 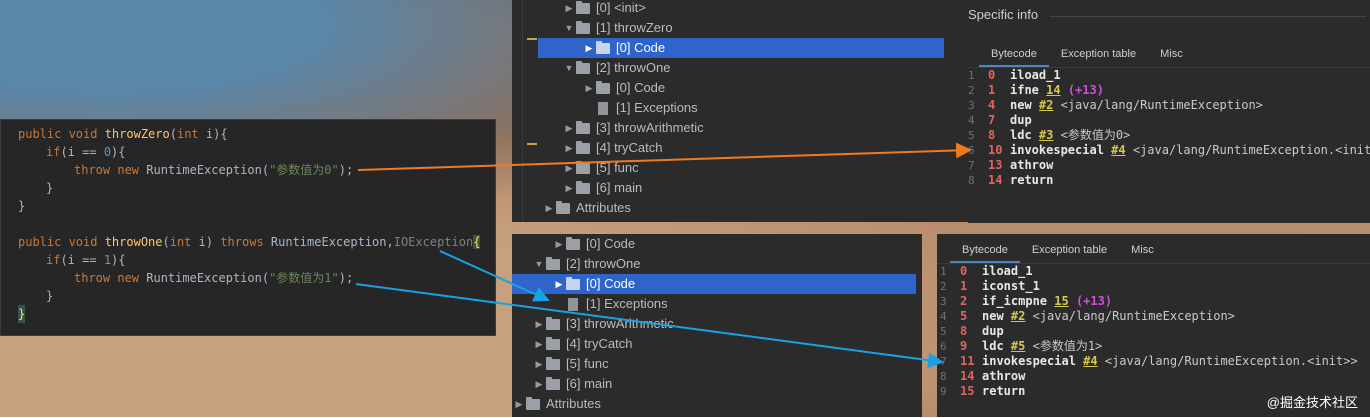 What do you see at coordinates (1032, 180) in the screenshot?
I see `opcode: return` at bounding box center [1032, 180].